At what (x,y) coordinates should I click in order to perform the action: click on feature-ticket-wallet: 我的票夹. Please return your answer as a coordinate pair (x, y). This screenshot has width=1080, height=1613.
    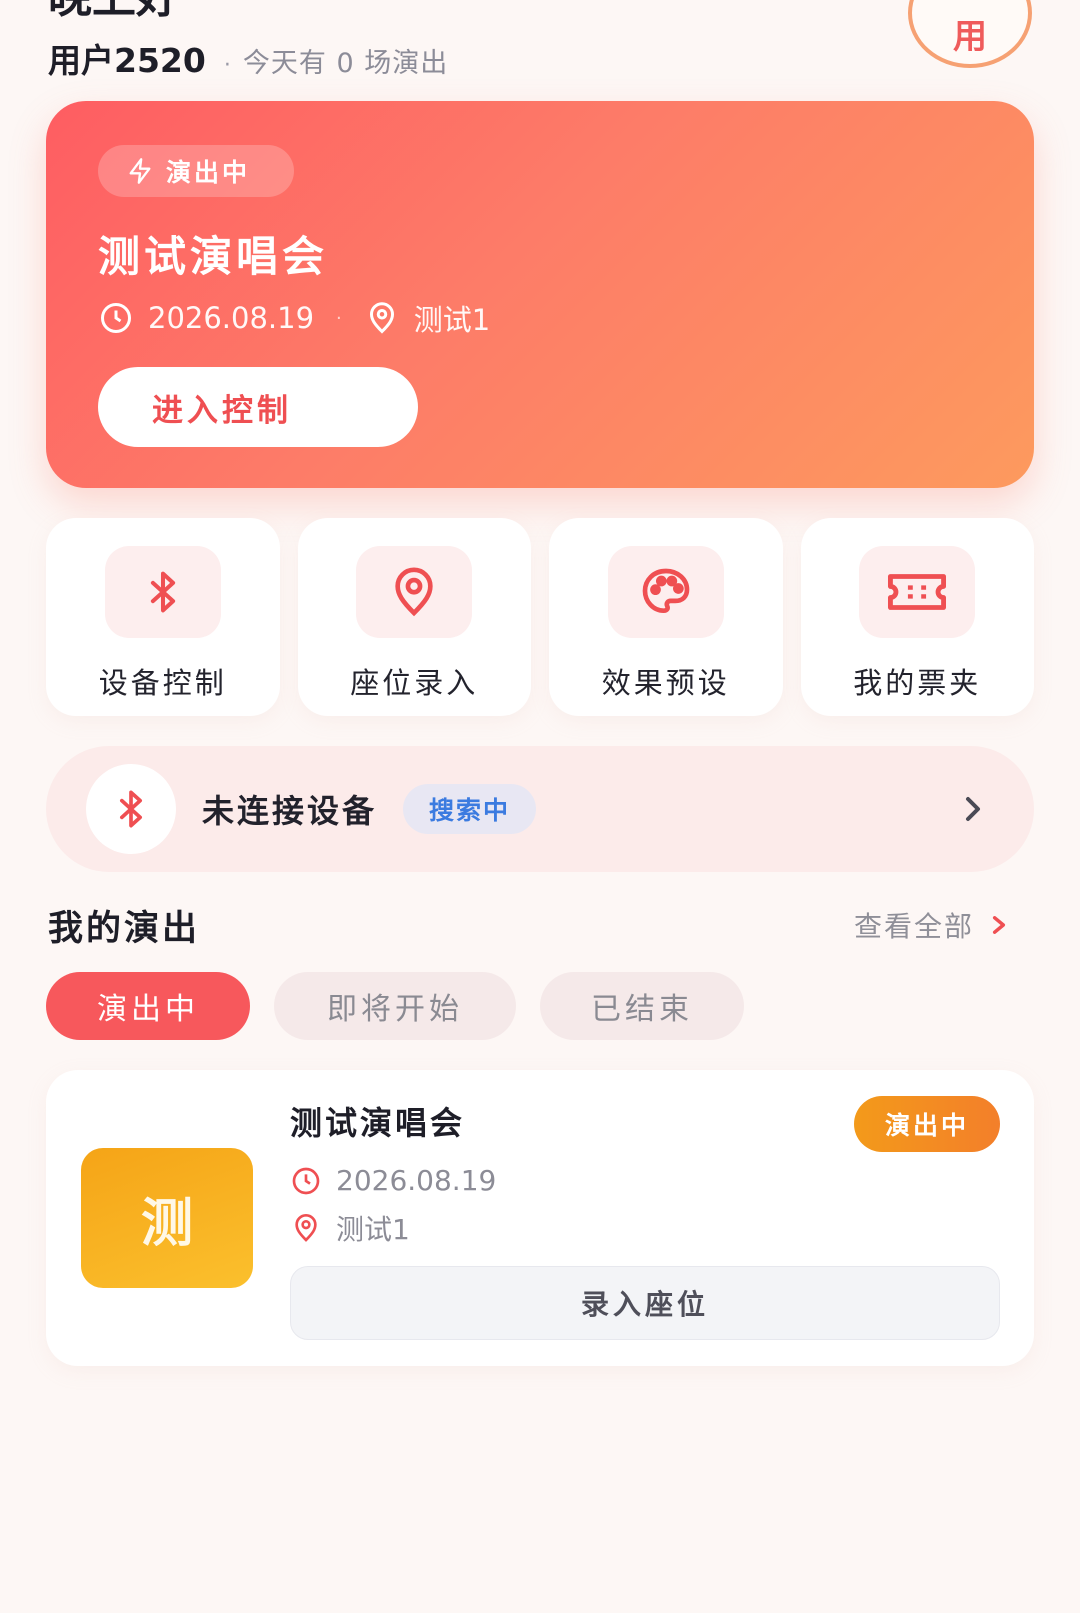
    Looking at the image, I should click on (917, 617).